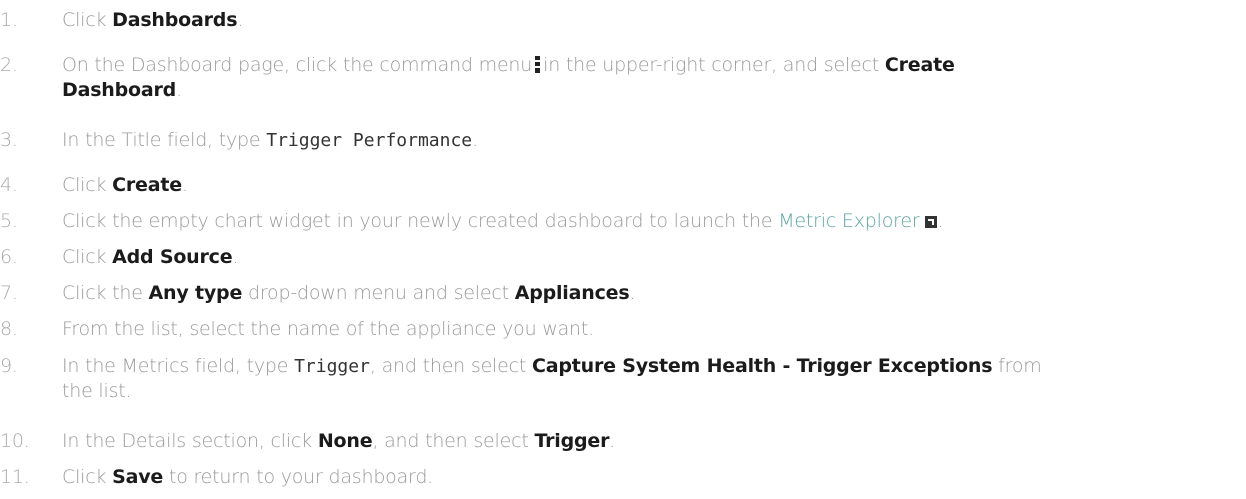  I want to click on step-text: Click Dashboards., so click(153, 20).